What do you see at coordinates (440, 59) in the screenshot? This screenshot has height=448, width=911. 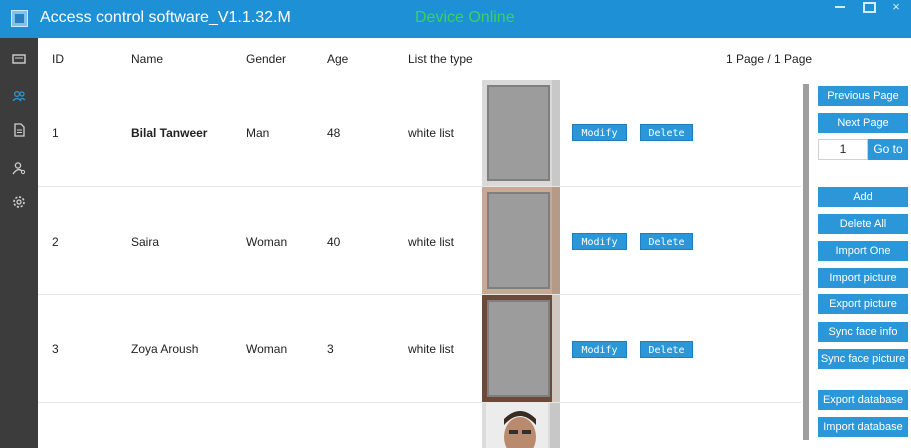 I see `column-header-list-type: List the type` at bounding box center [440, 59].